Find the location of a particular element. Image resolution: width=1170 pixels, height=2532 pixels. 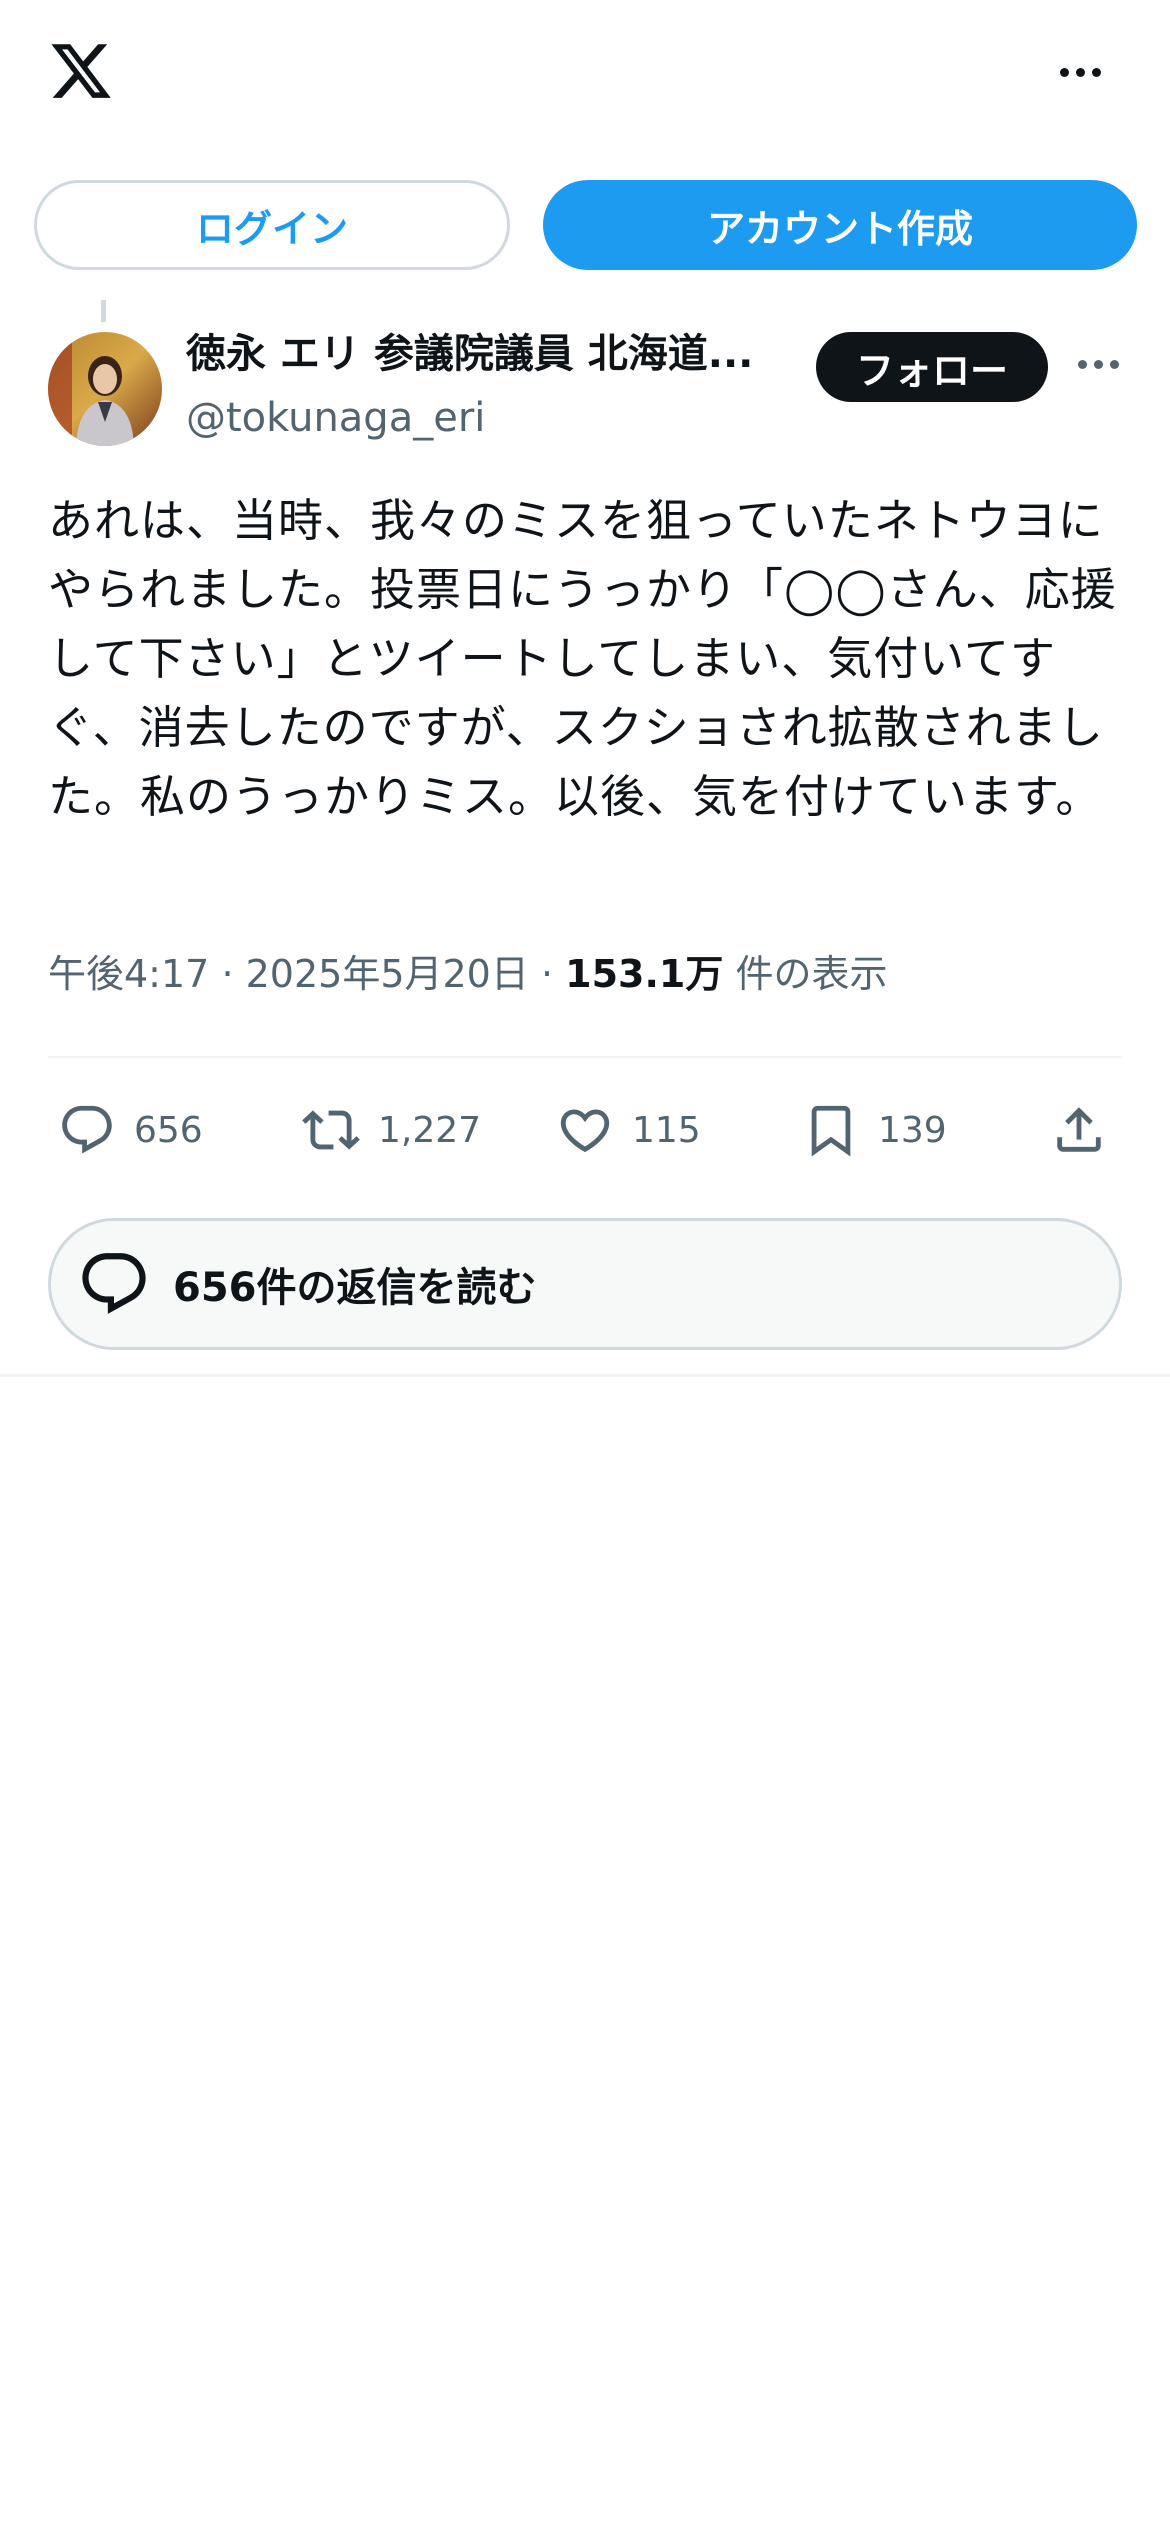

like-button: 115 is located at coordinates (628, 1130).